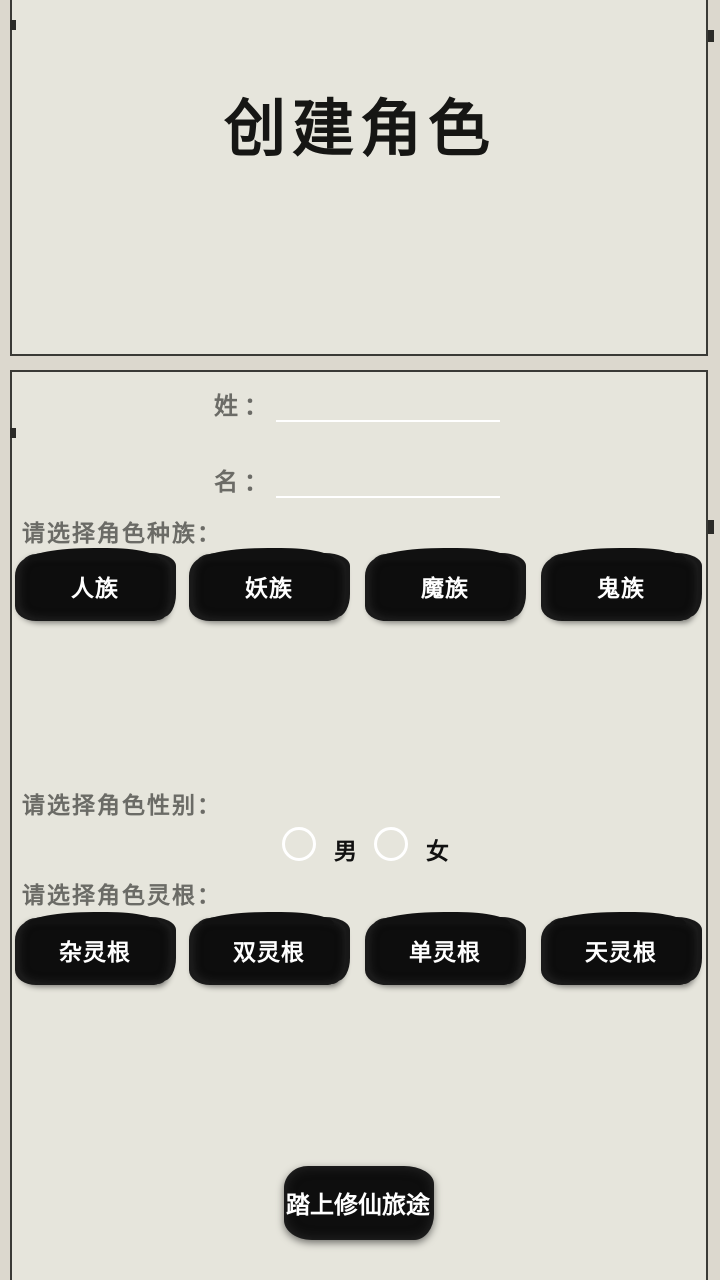 This screenshot has width=720, height=1280. I want to click on gender-prompt: 请选择角色性别：, so click(122, 806).